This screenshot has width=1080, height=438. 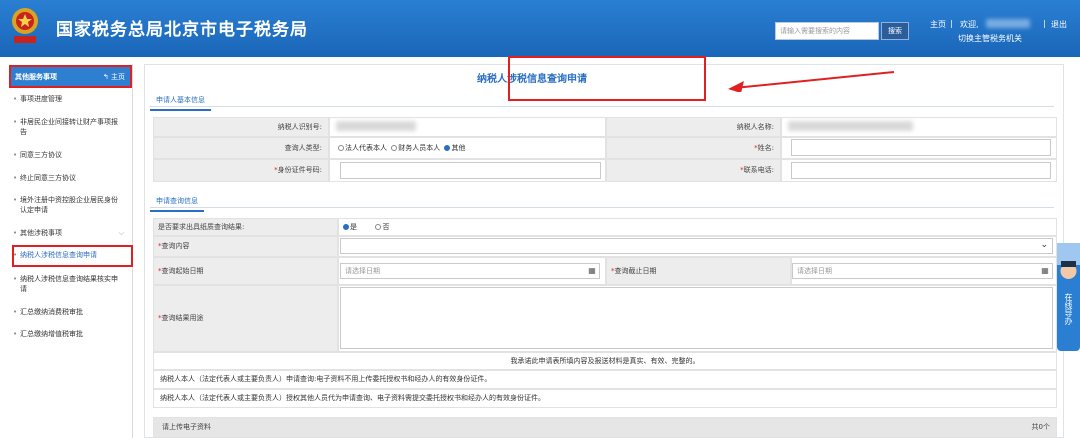 I want to click on logout-link: 退出, so click(x=1059, y=24).